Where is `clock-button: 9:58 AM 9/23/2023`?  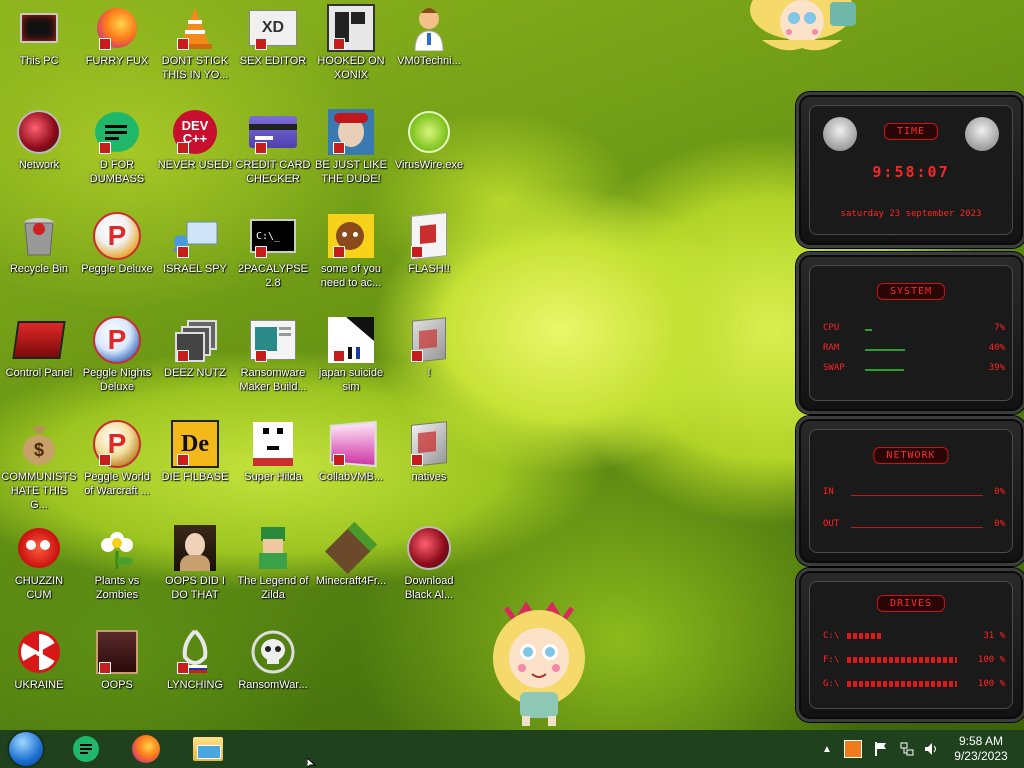
clock-button: 9:58 AM 9/23/2023 is located at coordinates (981, 749).